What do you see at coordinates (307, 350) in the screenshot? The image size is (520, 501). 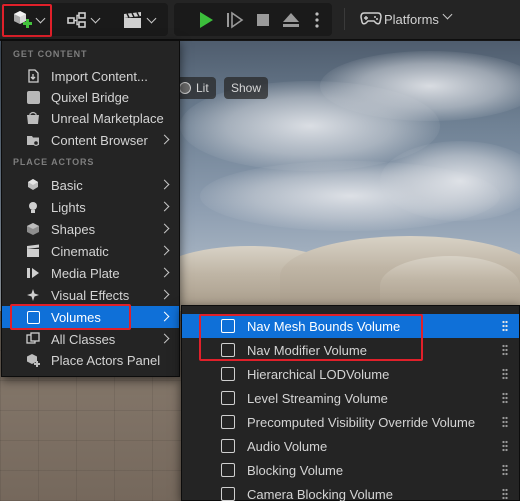 I see `submenu-item-label: Nav Modifier Volume` at bounding box center [307, 350].